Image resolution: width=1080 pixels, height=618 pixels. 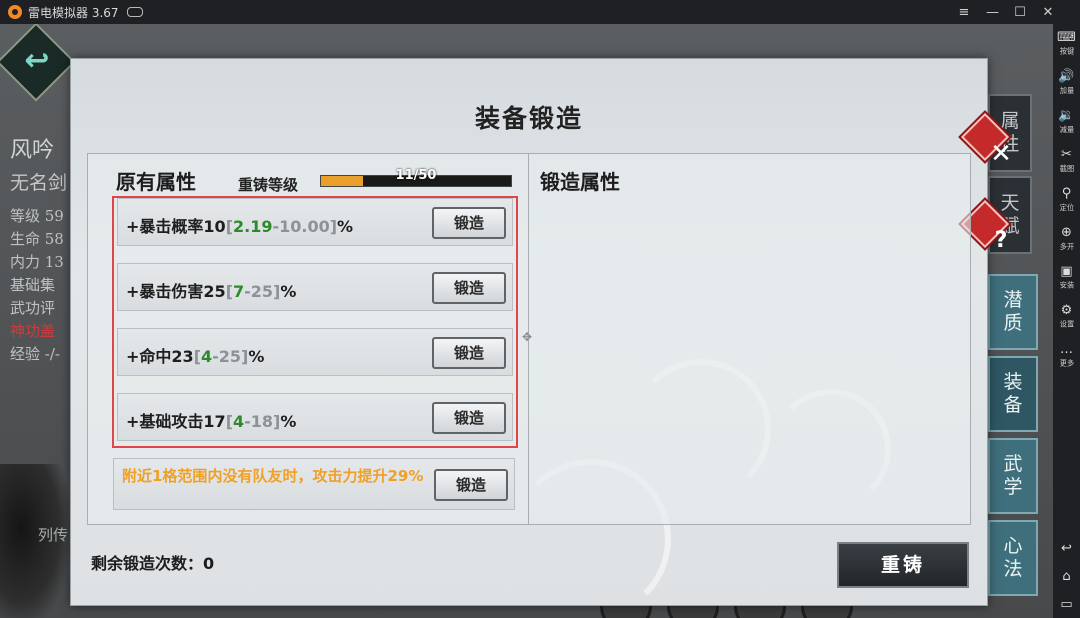 What do you see at coordinates (262, 291) in the screenshot?
I see `range-max: 25` at bounding box center [262, 291].